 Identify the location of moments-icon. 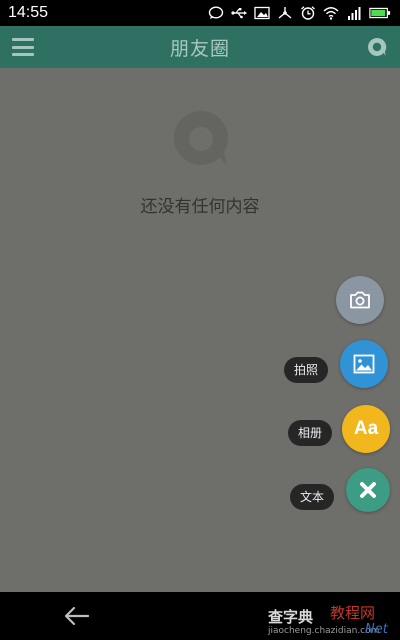
(377, 47).